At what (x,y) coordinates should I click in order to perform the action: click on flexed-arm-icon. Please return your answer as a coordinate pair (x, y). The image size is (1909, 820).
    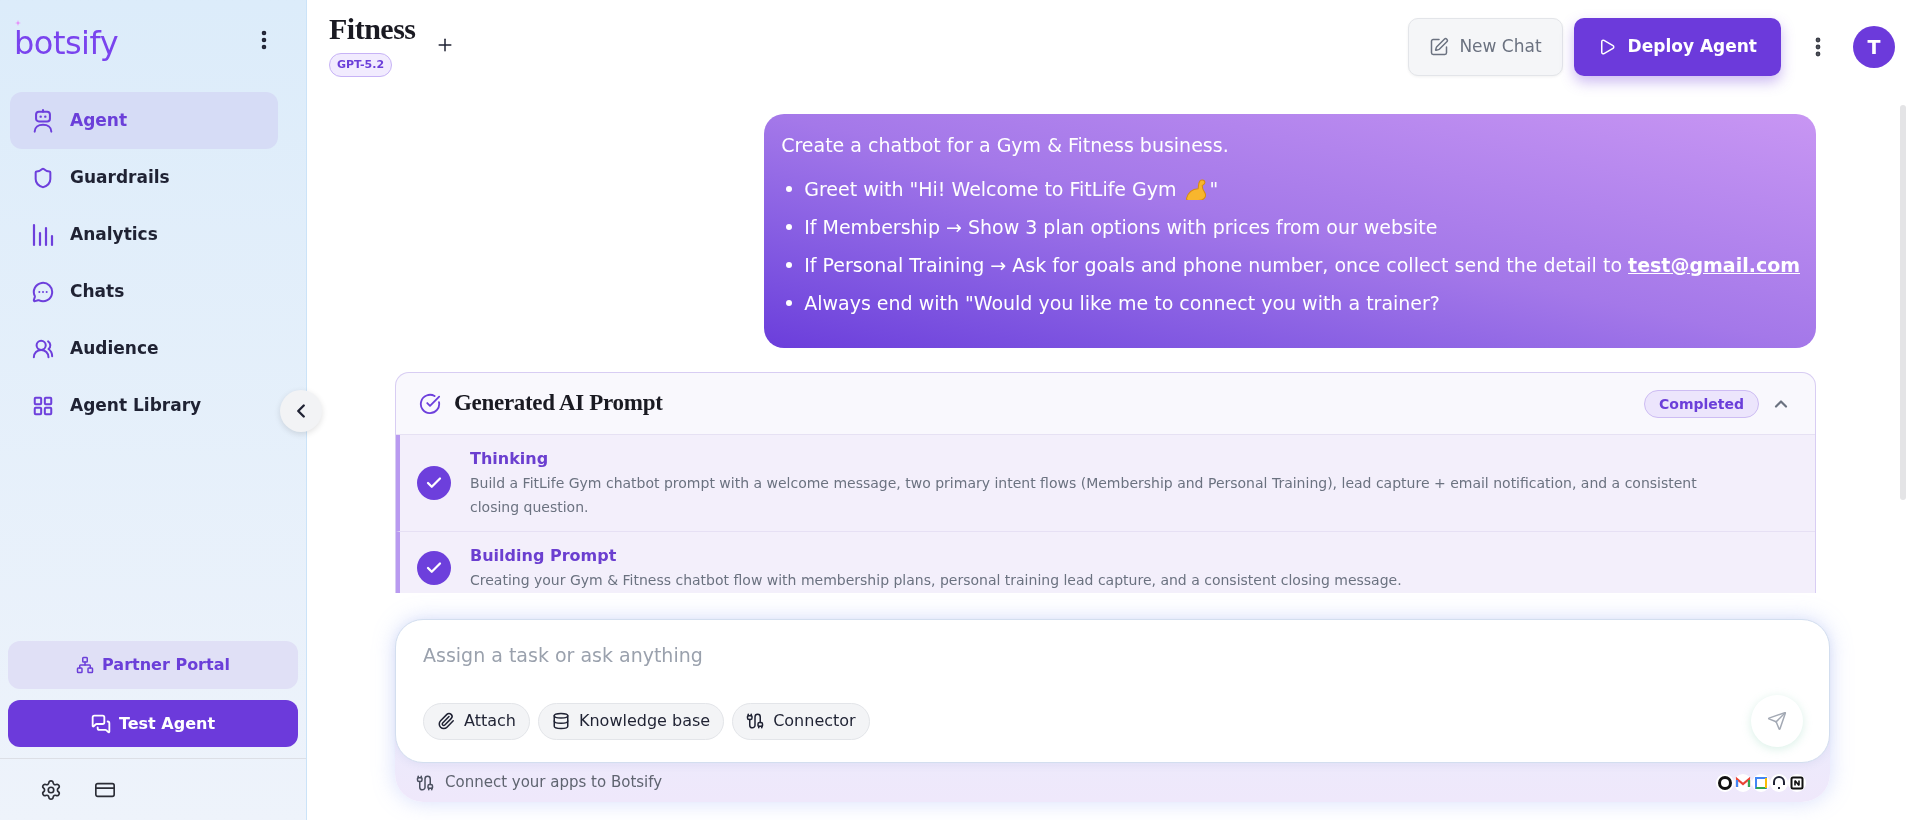
    Looking at the image, I should click on (1195, 189).